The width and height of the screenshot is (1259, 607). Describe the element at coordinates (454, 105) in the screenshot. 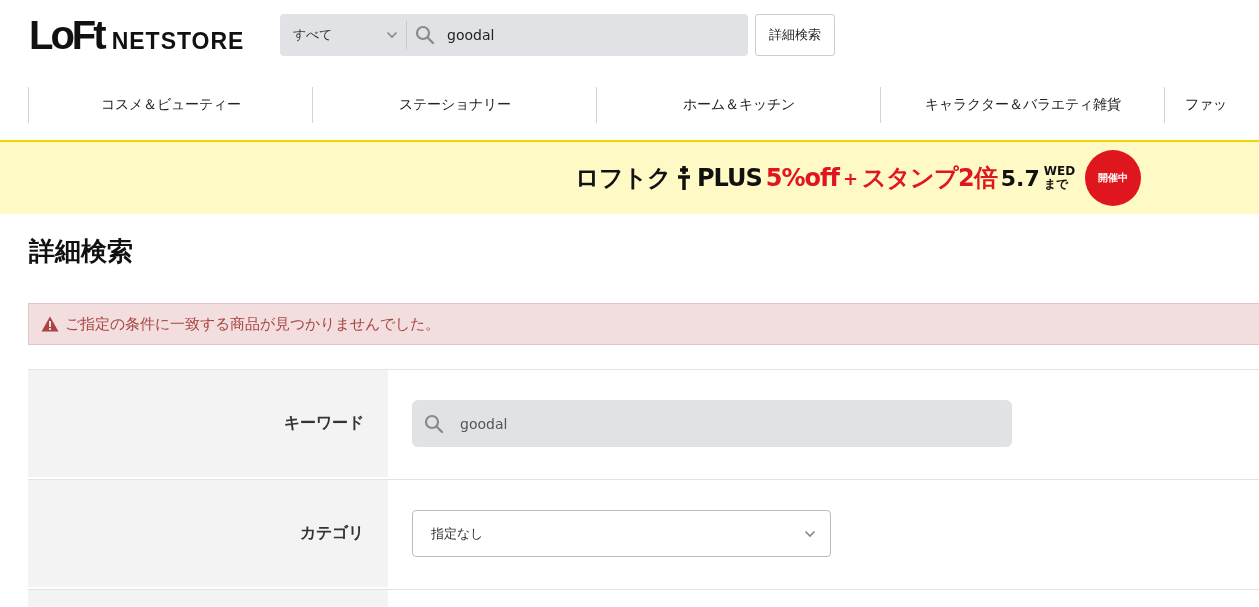

I see `nav-item: ステーショナリー` at that location.